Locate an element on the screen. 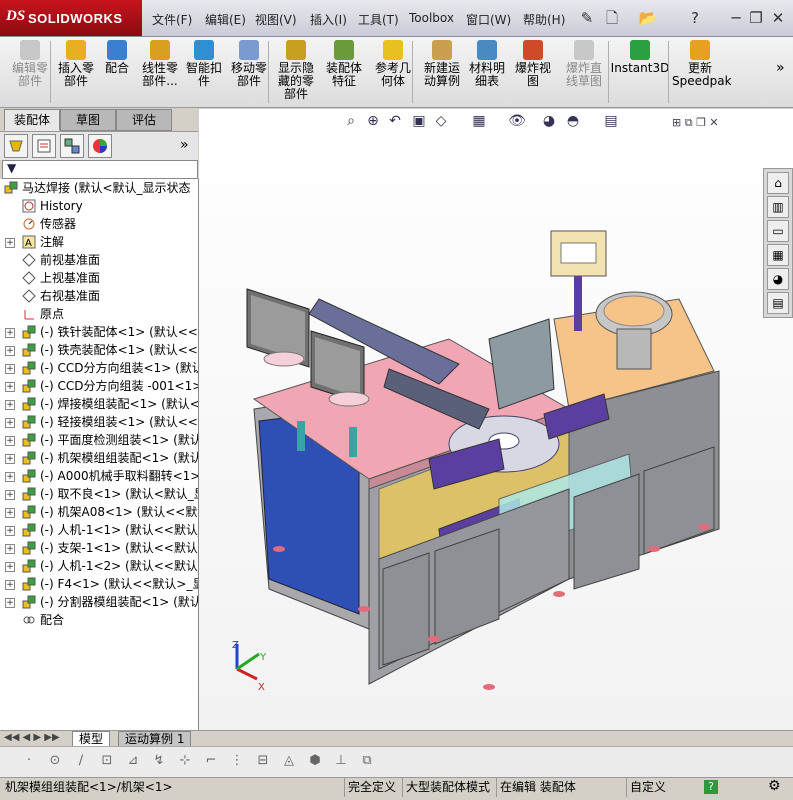 This screenshot has width=793, height=800. hide-show-items-icon: 👁 is located at coordinates (517, 121).